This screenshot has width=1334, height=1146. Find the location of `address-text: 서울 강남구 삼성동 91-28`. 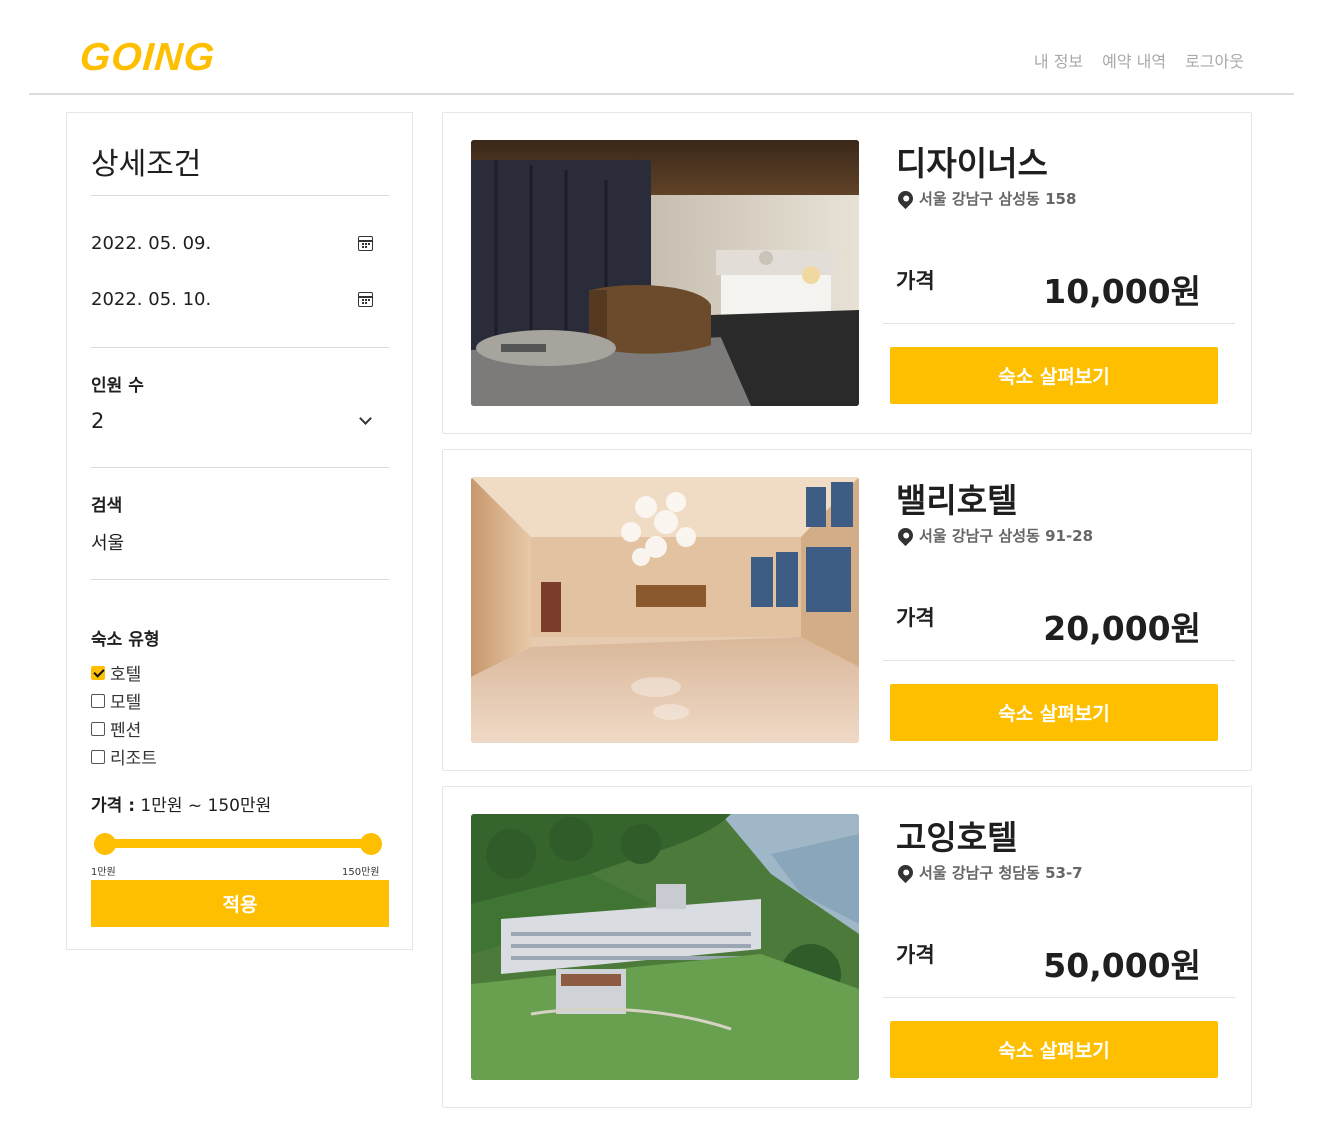

address-text: 서울 강남구 삼성동 91-28 is located at coordinates (1006, 536).